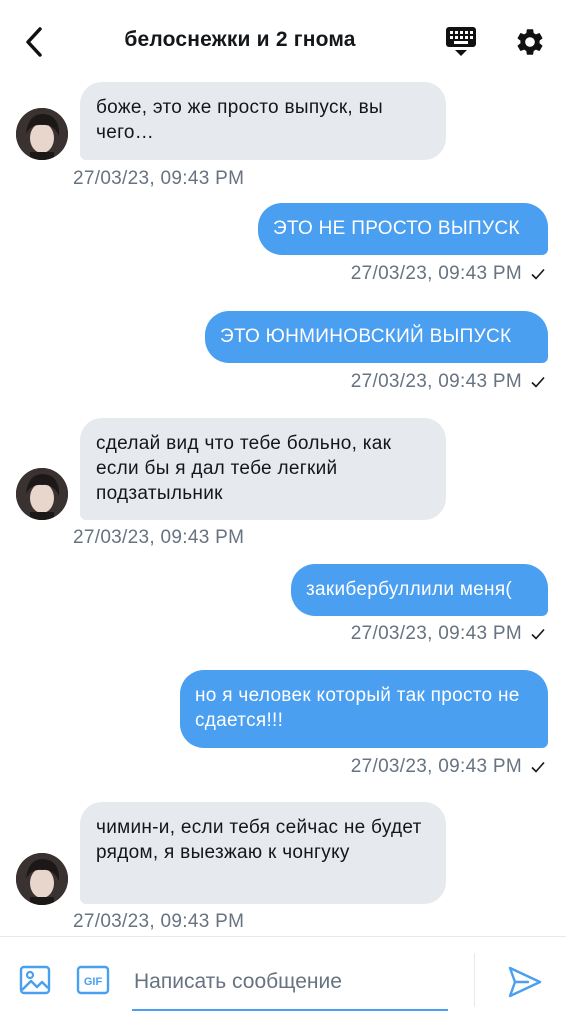  I want to click on message-bubble-outgoing: ЭТО ЮНМИНОВСКИЙ ВЫПУСК, so click(376, 337).